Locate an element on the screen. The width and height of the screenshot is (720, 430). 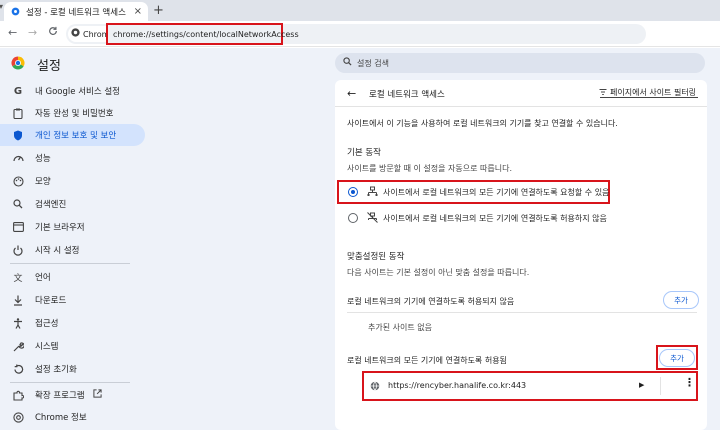
blocked-section-heading: 로컬 네트워크의 기기에 연결하도록 허용되지 않음 is located at coordinates (431, 301).